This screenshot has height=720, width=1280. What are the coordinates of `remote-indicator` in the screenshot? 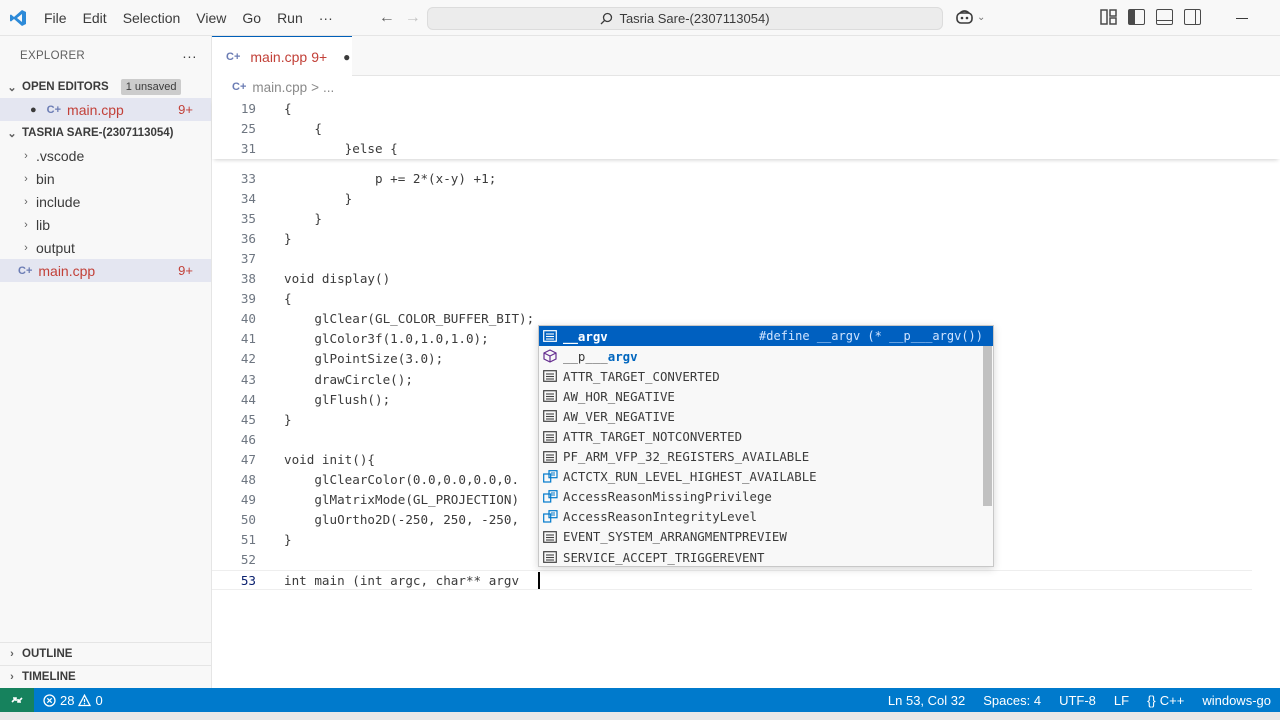 It's located at (17, 700).